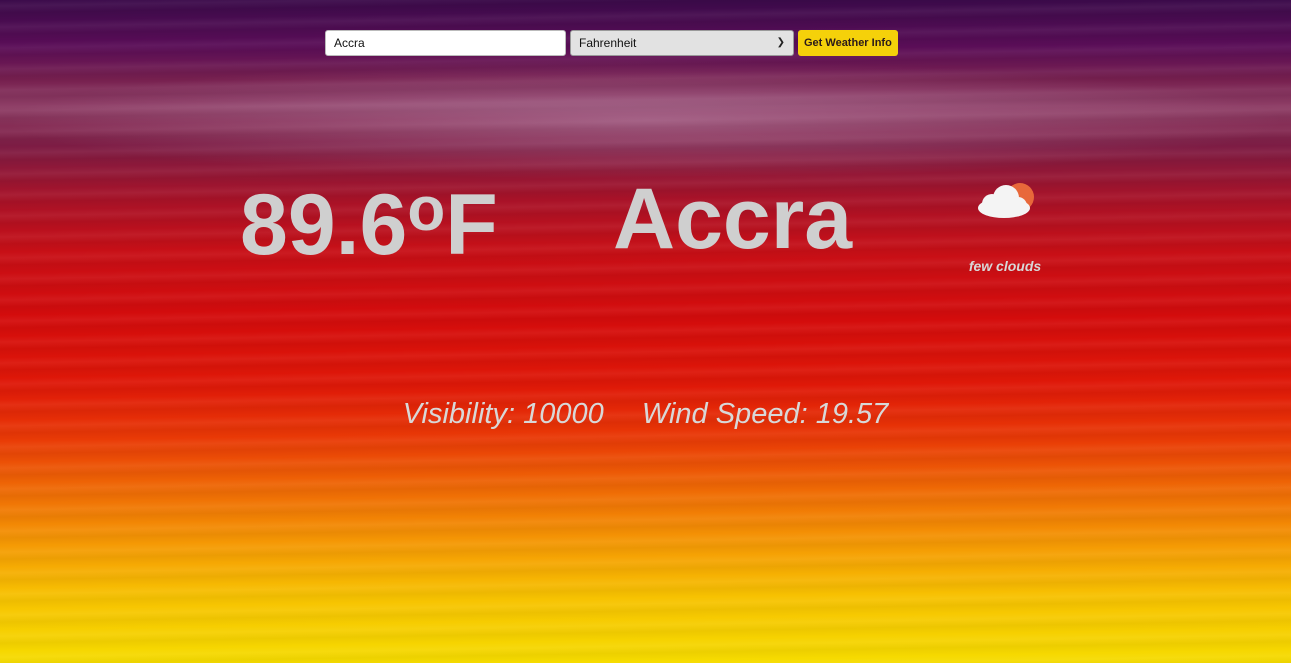 Image resolution: width=1291 pixels, height=663 pixels. Describe the element at coordinates (1005, 266) in the screenshot. I see `weather-description: few clouds` at that location.